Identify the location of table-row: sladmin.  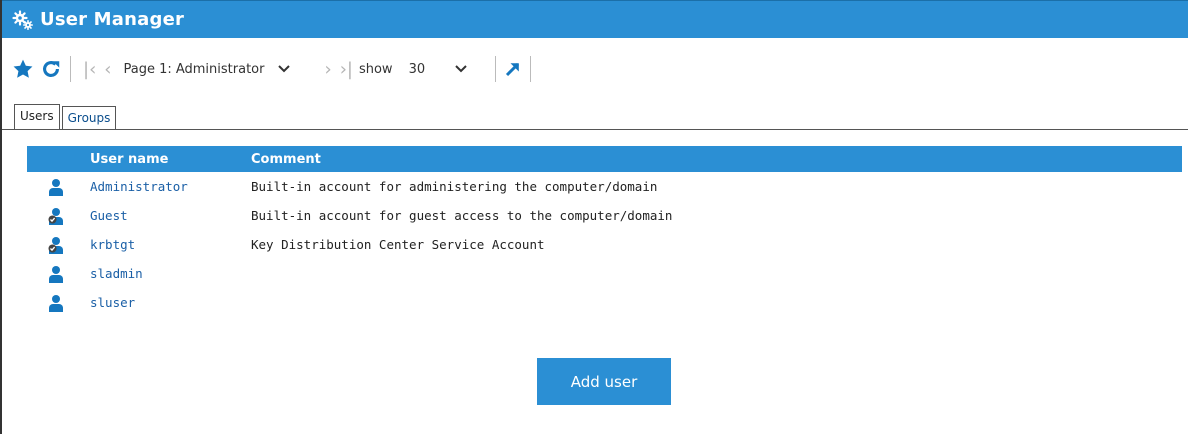
(604, 273).